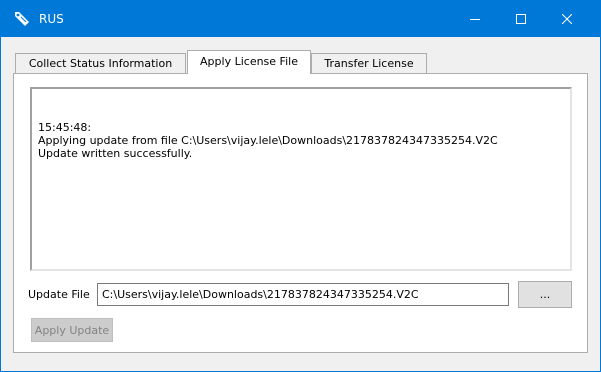 Image resolution: width=601 pixels, height=372 pixels. Describe the element at coordinates (100, 63) in the screenshot. I see `tab-collect-status-information: Collect Status Information` at that location.